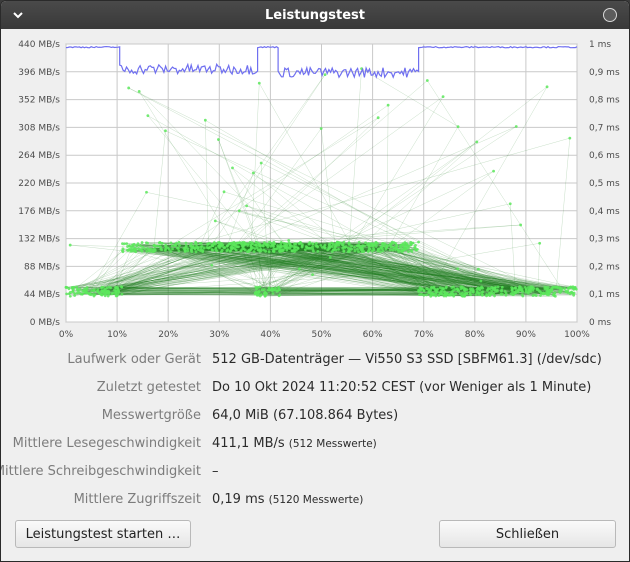  What do you see at coordinates (238, 499) in the screenshot?
I see `access-time-value: 0,19 ms` at bounding box center [238, 499].